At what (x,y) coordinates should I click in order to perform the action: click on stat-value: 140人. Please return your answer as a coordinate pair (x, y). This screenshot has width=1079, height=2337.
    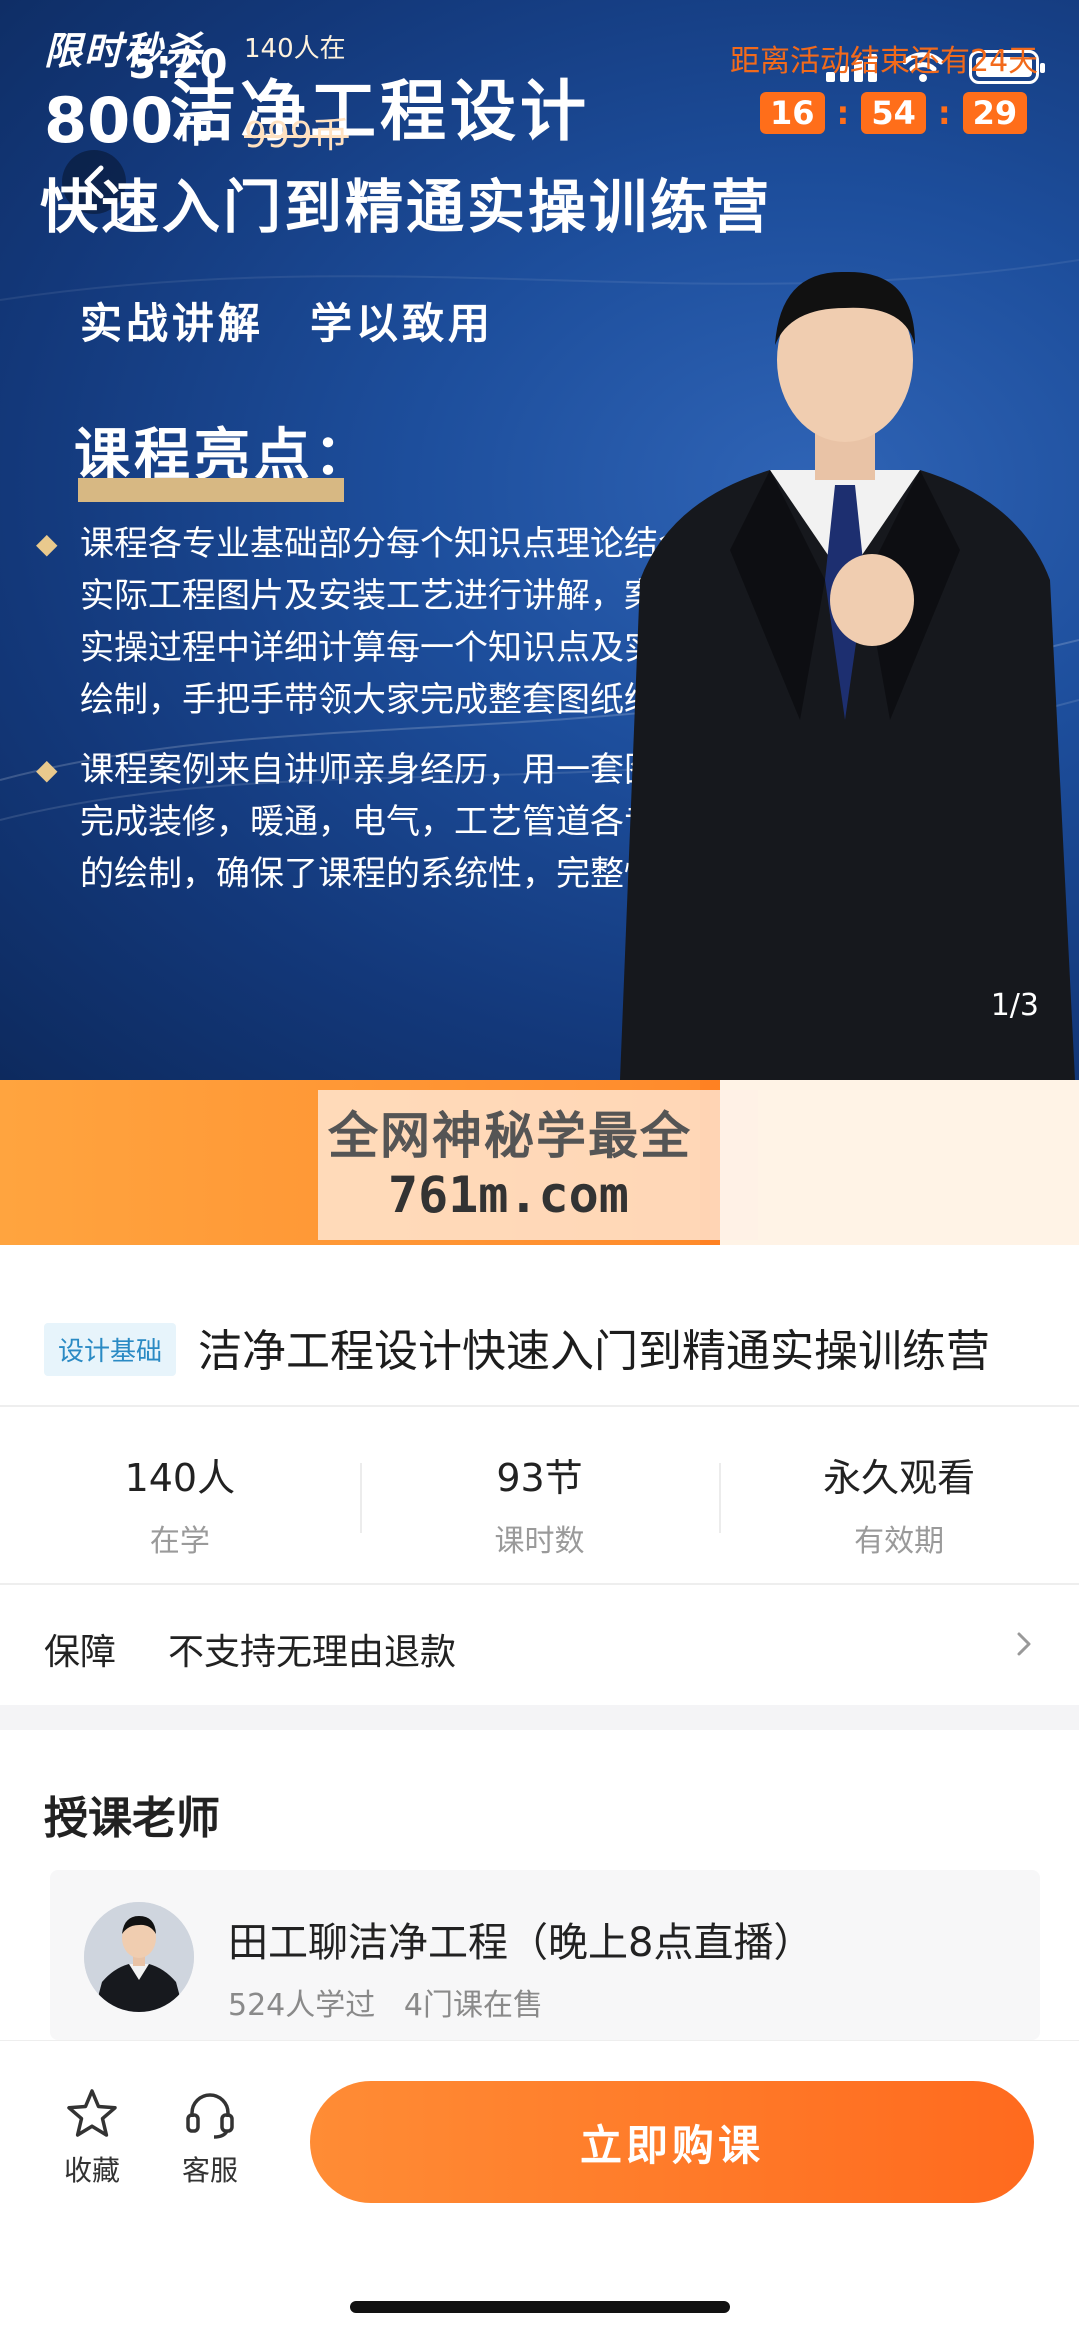
    Looking at the image, I should click on (180, 1478).